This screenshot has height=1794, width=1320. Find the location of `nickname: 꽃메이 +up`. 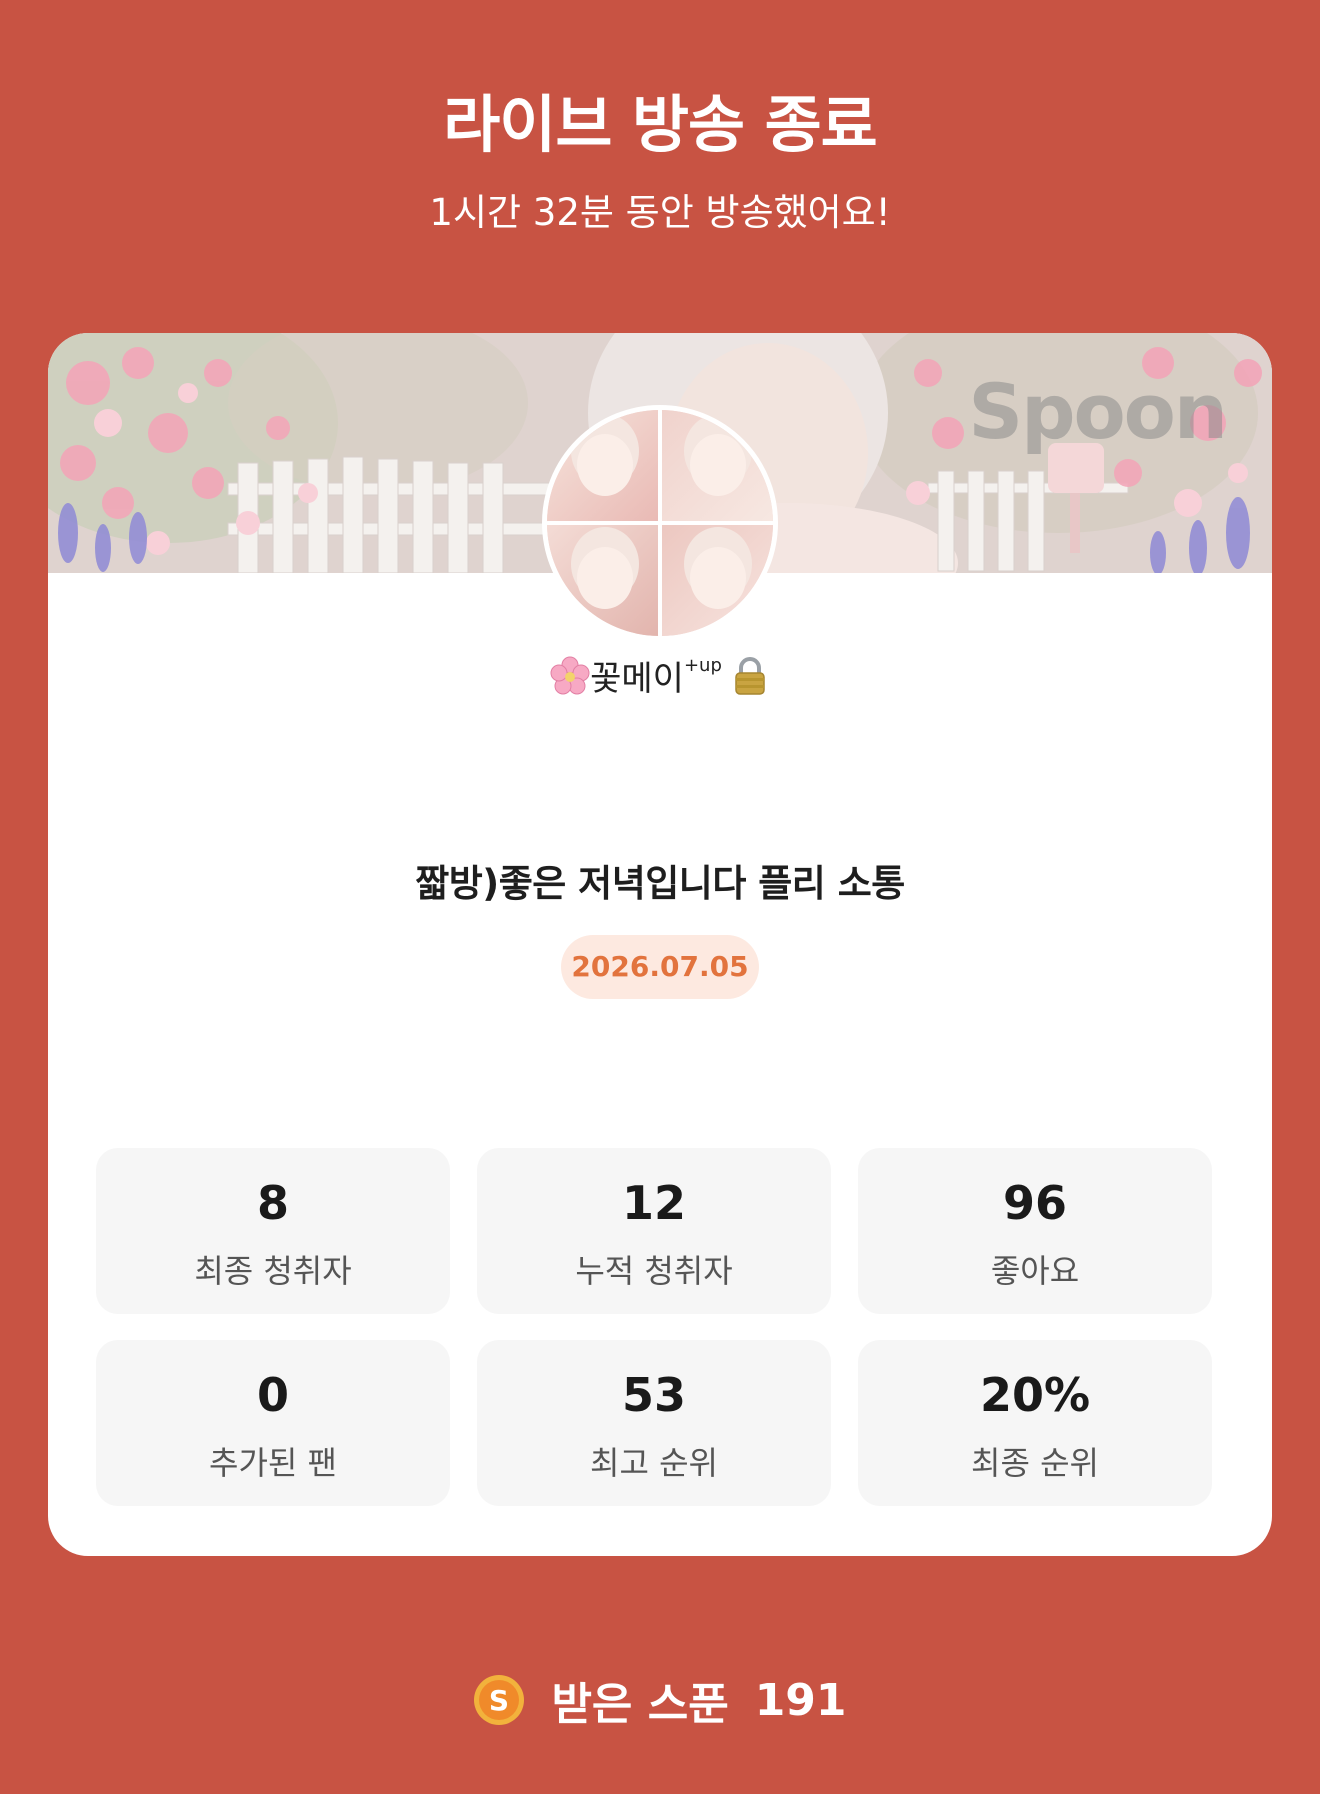

nickname: 꽃메이 +up is located at coordinates (660, 675).